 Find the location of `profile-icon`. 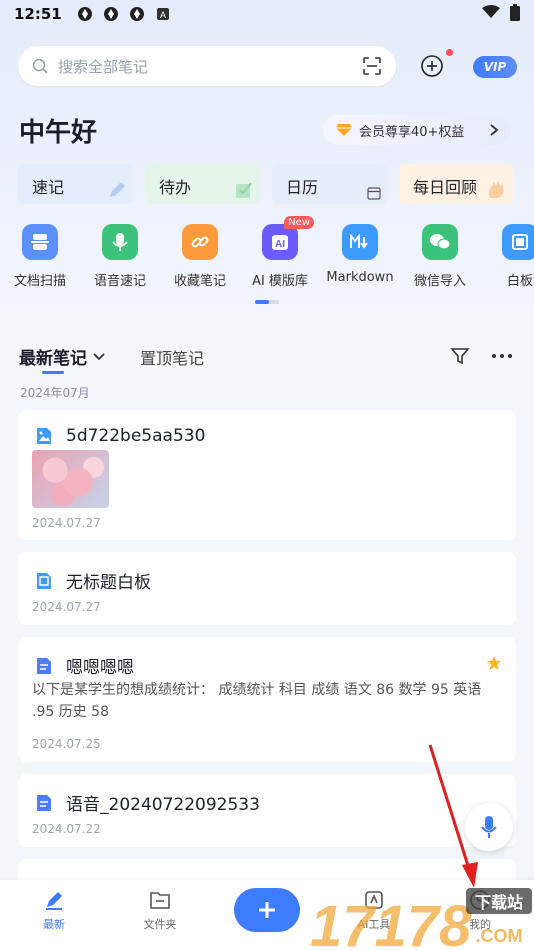

profile-icon is located at coordinates (480, 900).